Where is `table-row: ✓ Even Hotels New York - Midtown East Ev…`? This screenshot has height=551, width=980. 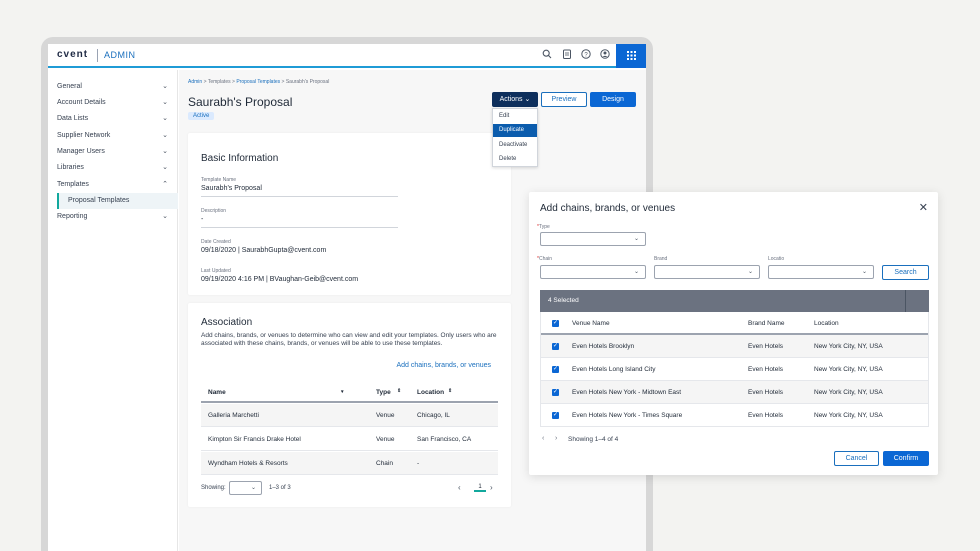
table-row: ✓ Even Hotels New York - Midtown East Ev… is located at coordinates (734, 392).